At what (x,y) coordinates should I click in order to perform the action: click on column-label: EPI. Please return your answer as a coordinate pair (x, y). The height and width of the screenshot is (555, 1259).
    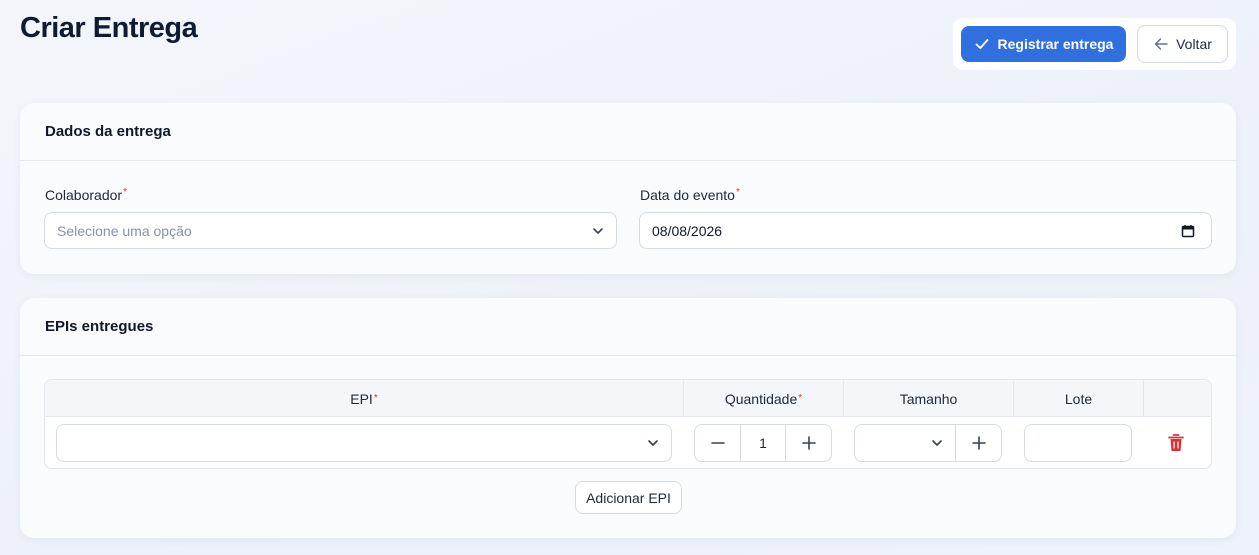
    Looking at the image, I should click on (361, 398).